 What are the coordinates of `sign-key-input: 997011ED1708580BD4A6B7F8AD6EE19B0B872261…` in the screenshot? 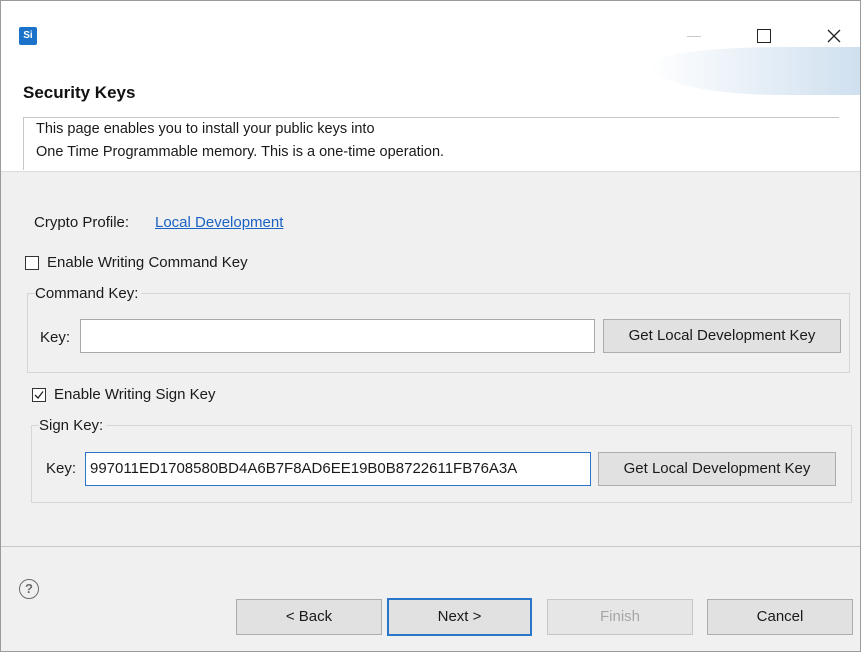 It's located at (338, 469).